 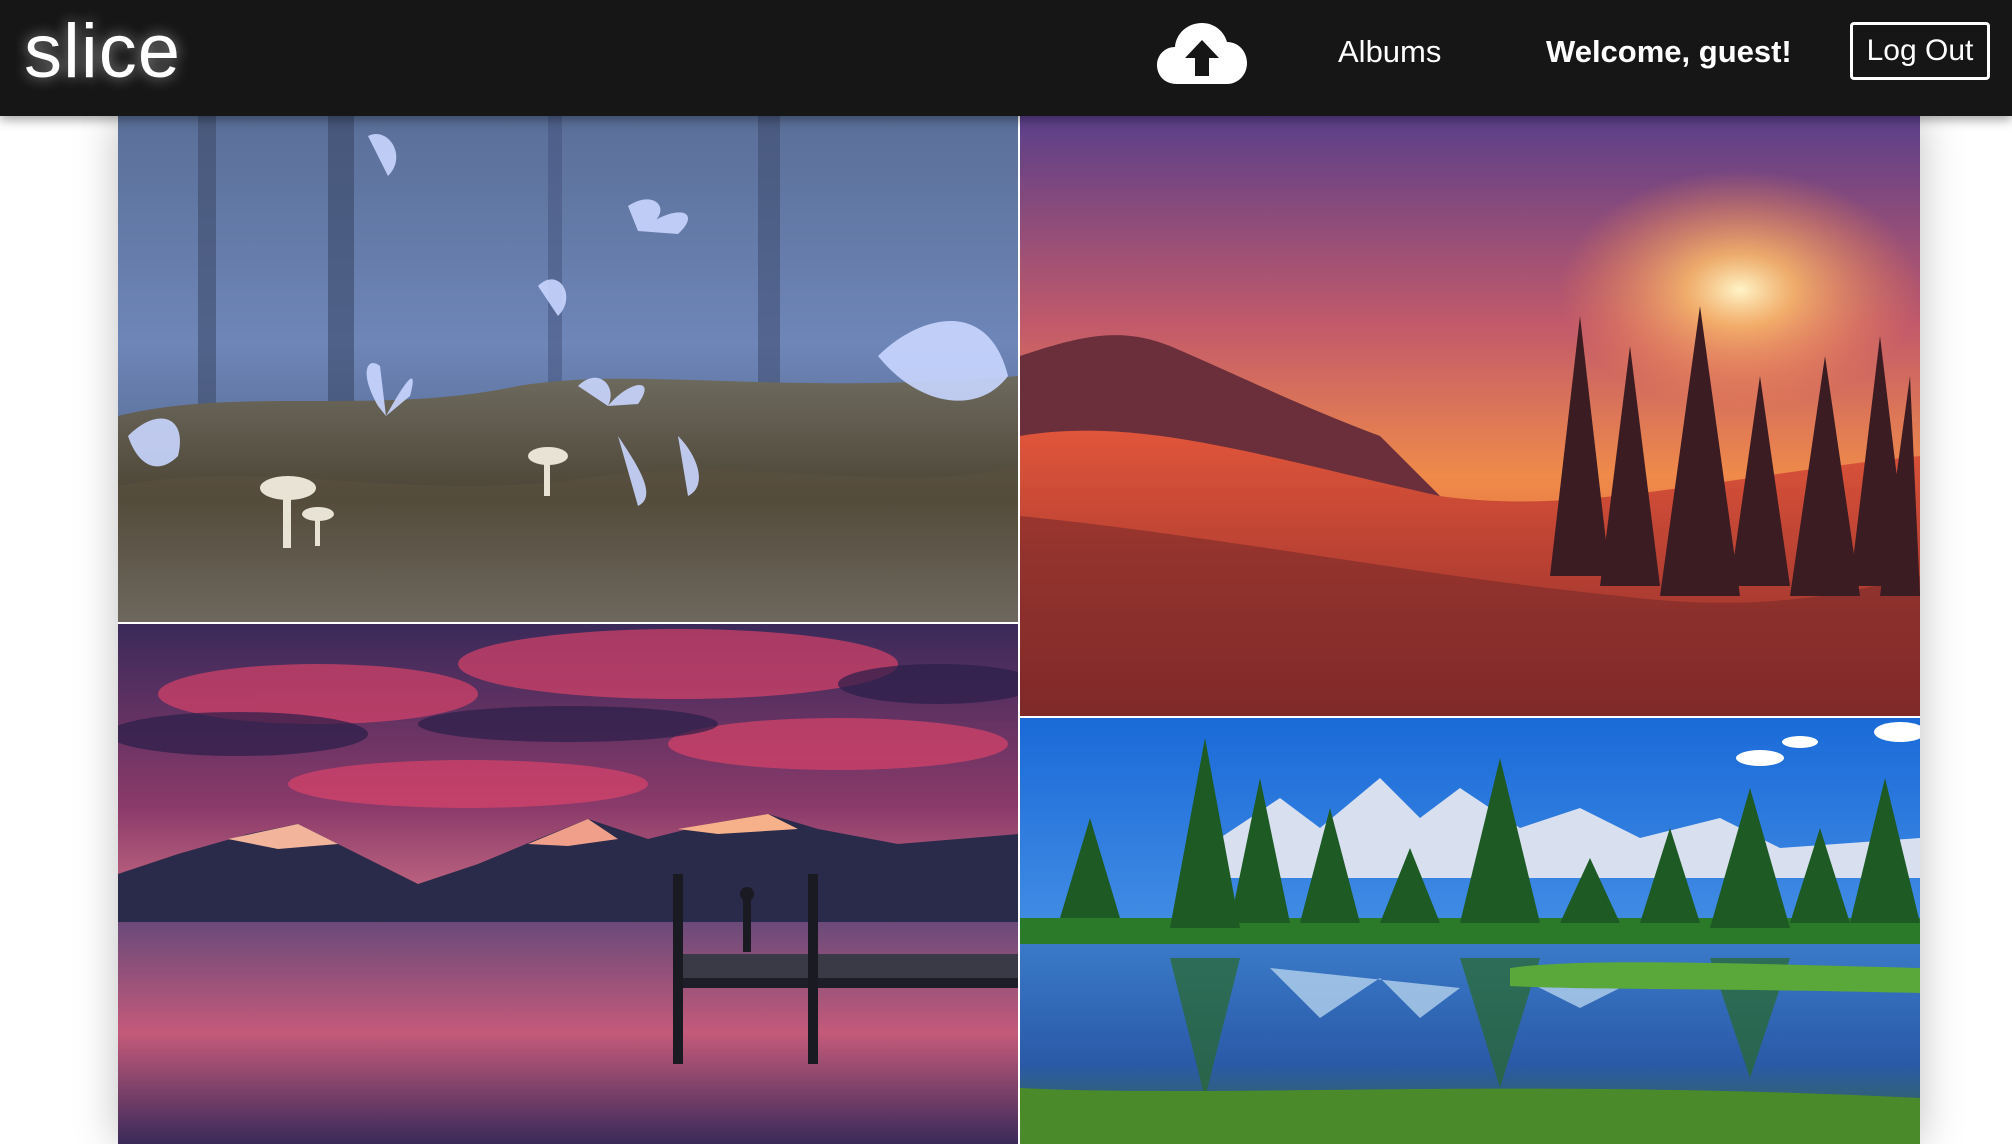 I want to click on nav-albums-link: Albums, so click(x=1389, y=52).